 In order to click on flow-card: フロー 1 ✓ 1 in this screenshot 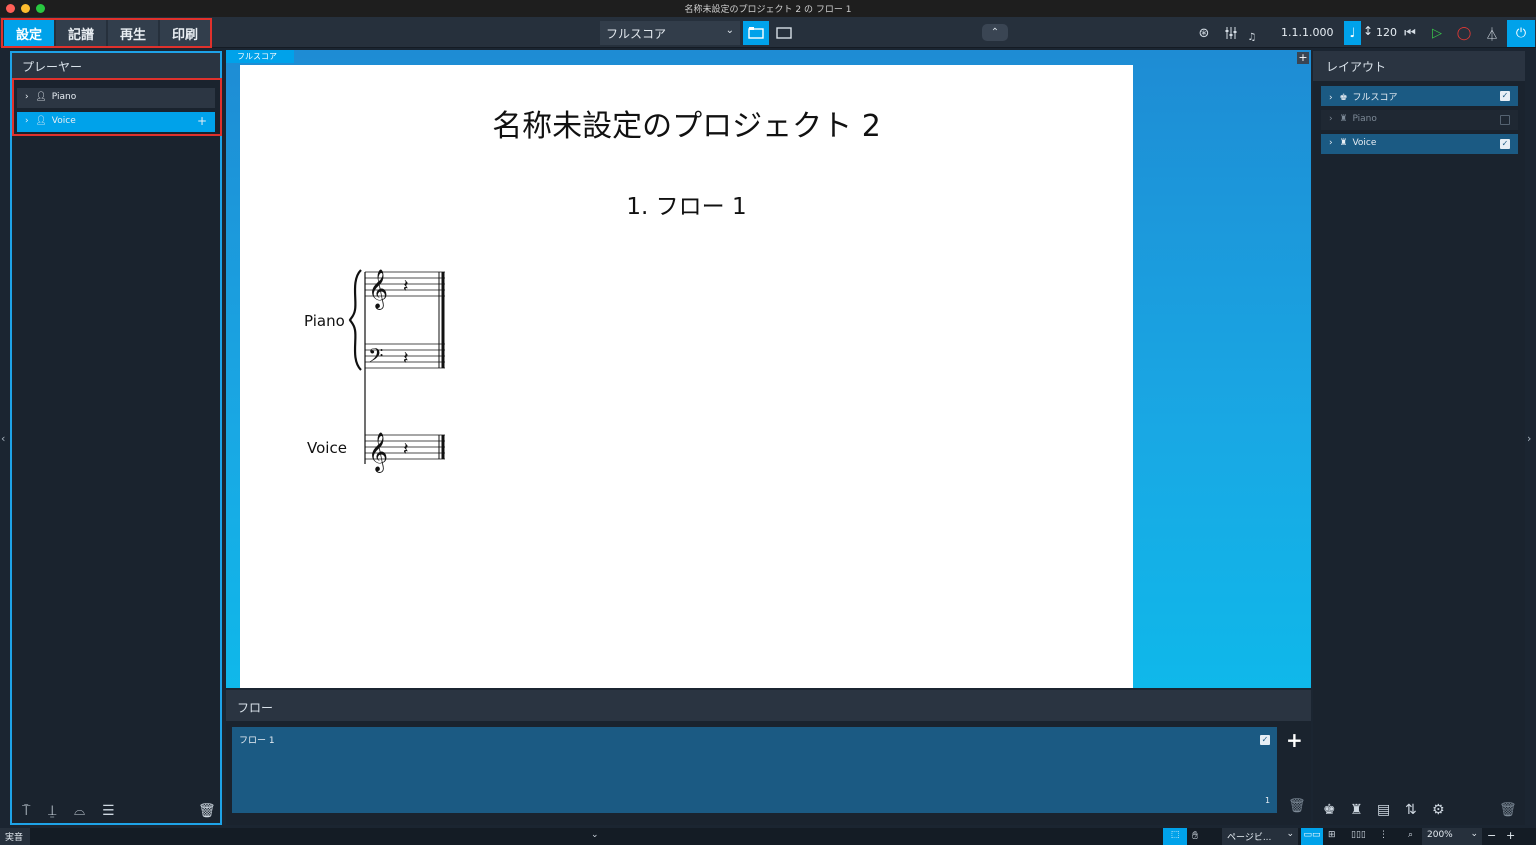, I will do `click(754, 770)`.